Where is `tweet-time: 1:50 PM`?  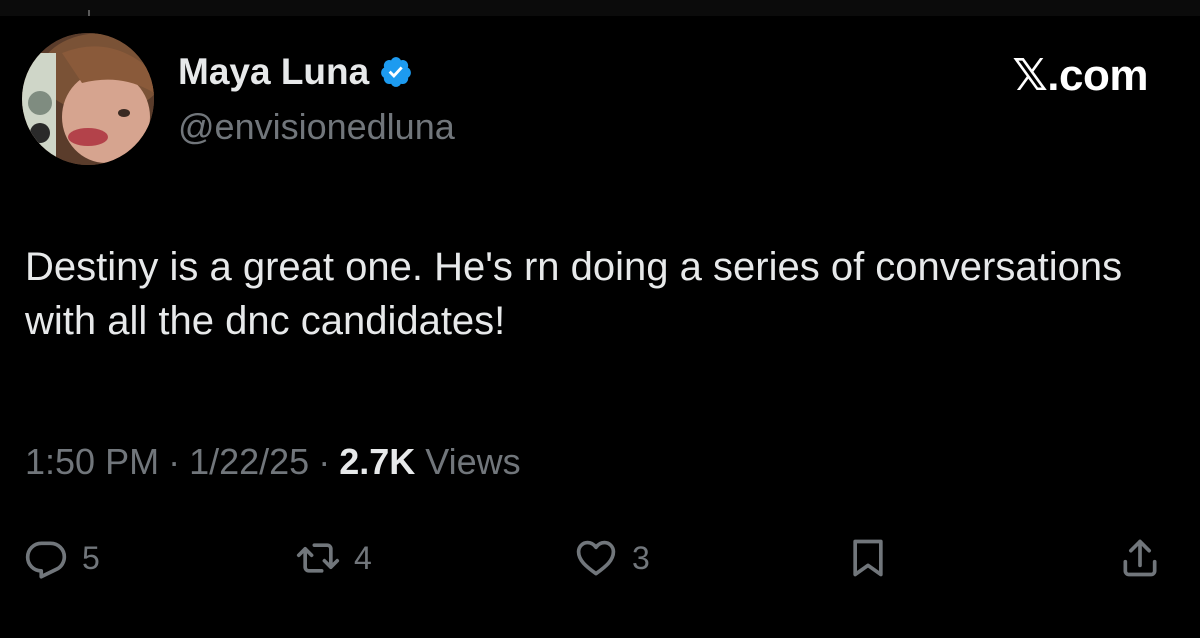
tweet-time: 1:50 PM is located at coordinates (92, 462).